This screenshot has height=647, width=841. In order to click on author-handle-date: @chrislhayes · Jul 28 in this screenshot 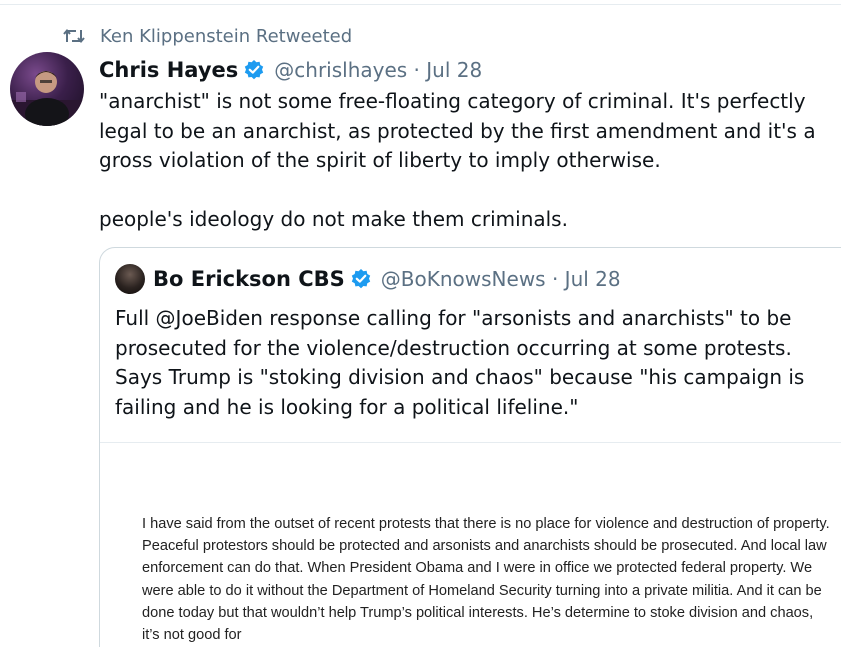, I will do `click(378, 70)`.